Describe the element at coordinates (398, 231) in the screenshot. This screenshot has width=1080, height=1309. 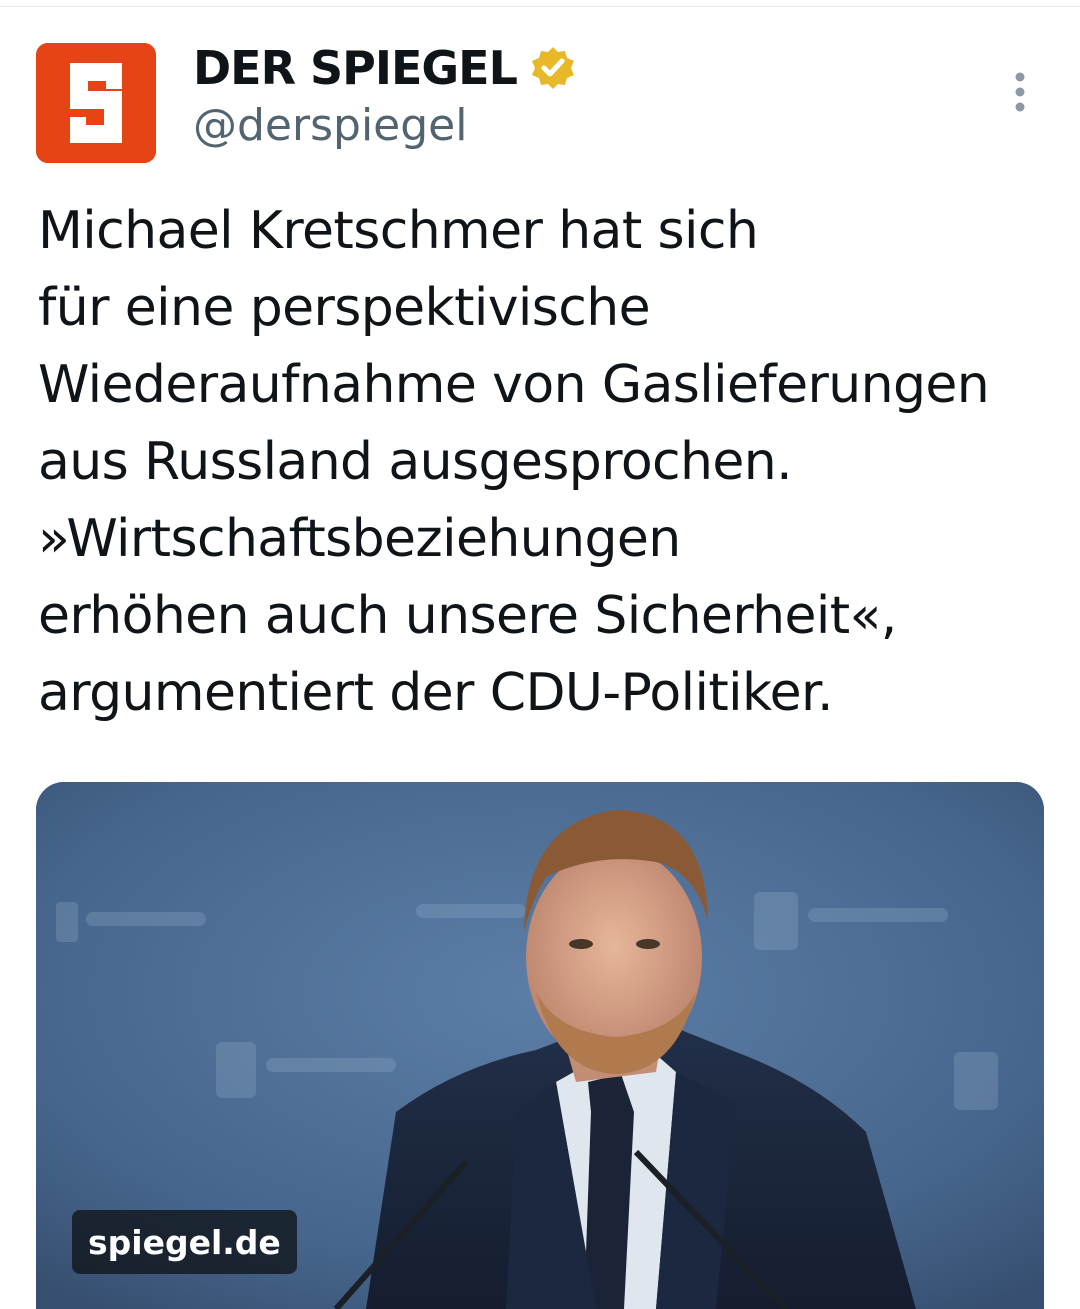
I see `tweet-text-line: Michael Kretschmer hat sich` at that location.